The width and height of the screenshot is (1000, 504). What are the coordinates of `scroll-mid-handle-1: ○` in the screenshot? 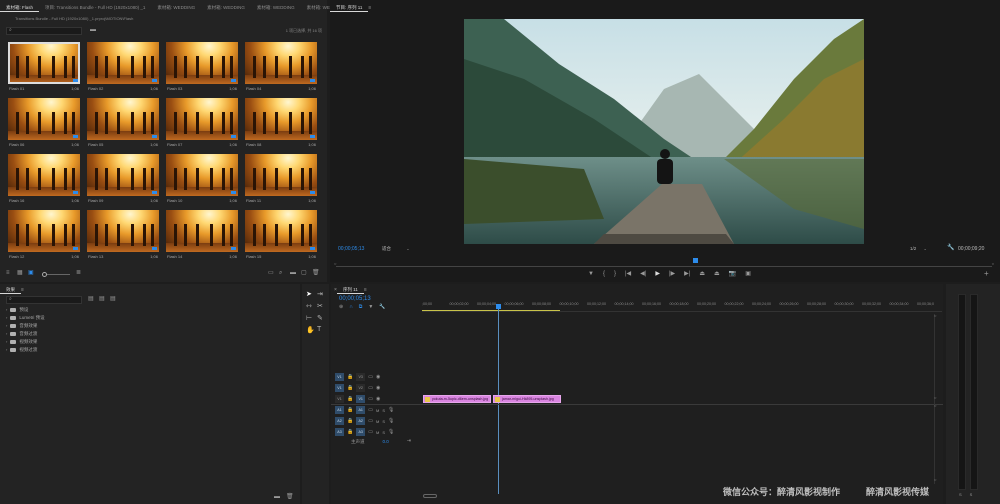 It's located at (935, 398).